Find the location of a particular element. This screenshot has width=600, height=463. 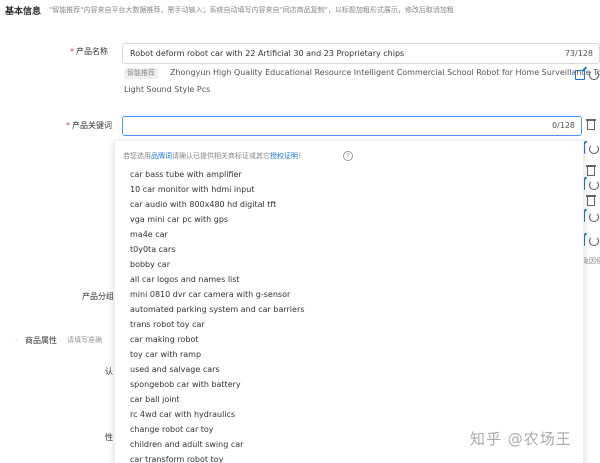

keyword-suggestion-item: t0y0ta cars is located at coordinates (217, 249).